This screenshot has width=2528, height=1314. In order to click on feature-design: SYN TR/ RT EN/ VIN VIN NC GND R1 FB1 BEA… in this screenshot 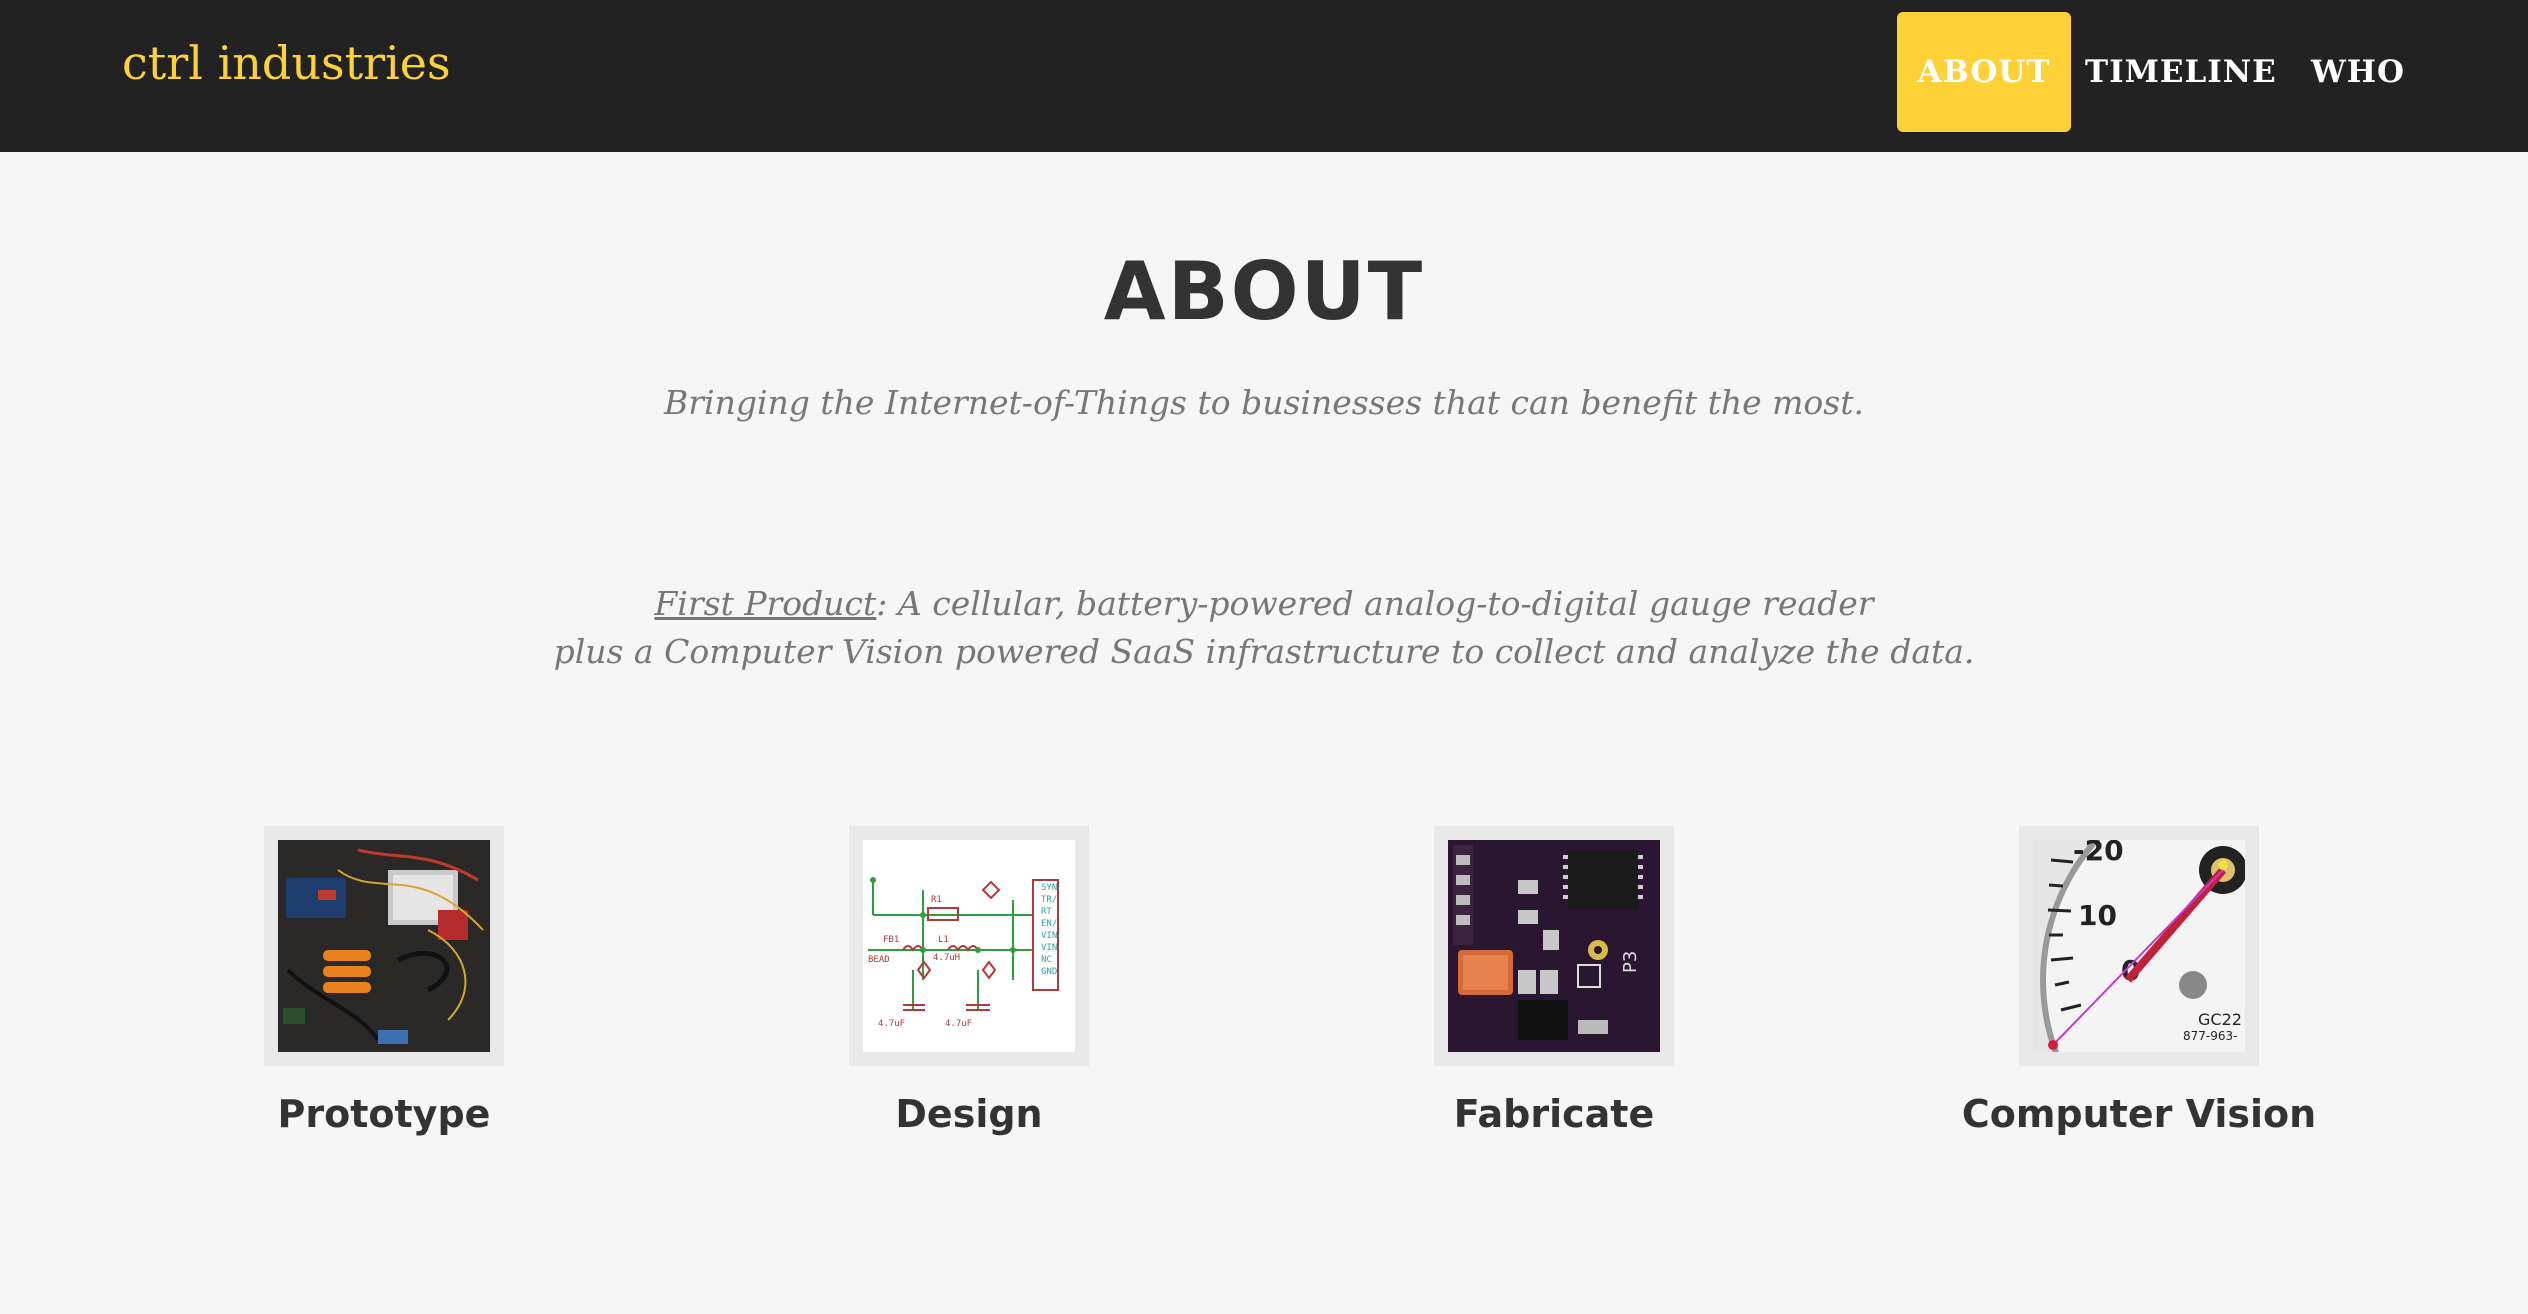, I will do `click(969, 981)`.